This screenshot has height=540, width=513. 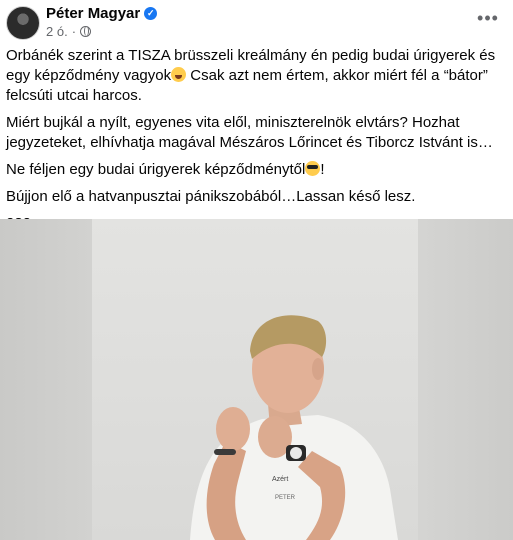 What do you see at coordinates (280, 479) in the screenshot?
I see `shirt-print-line1: Azért` at bounding box center [280, 479].